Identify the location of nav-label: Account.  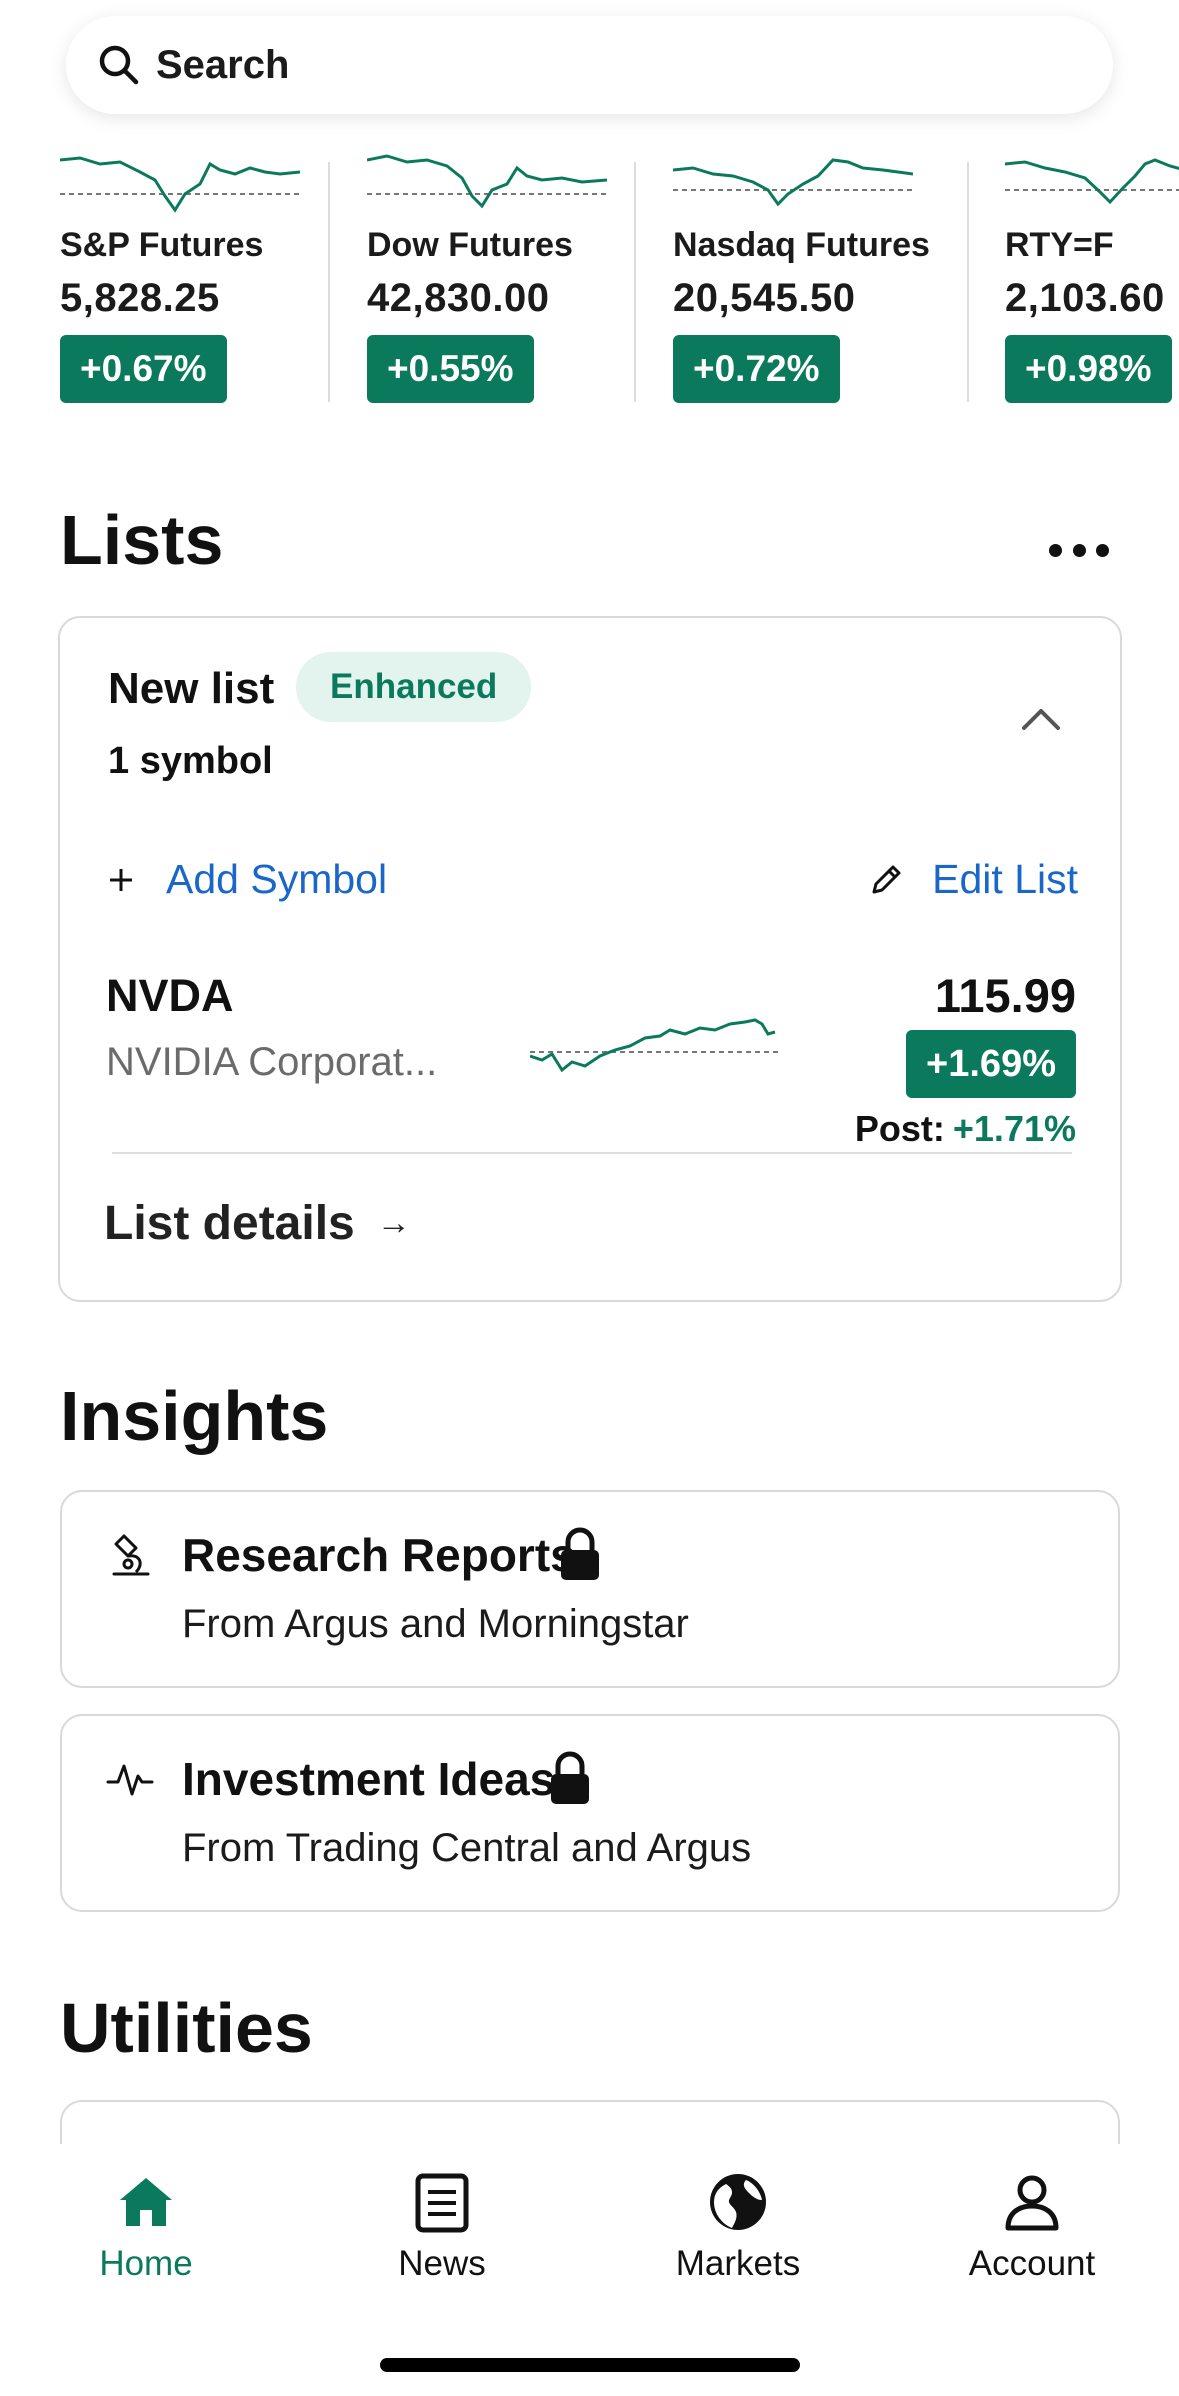
(1032, 2263).